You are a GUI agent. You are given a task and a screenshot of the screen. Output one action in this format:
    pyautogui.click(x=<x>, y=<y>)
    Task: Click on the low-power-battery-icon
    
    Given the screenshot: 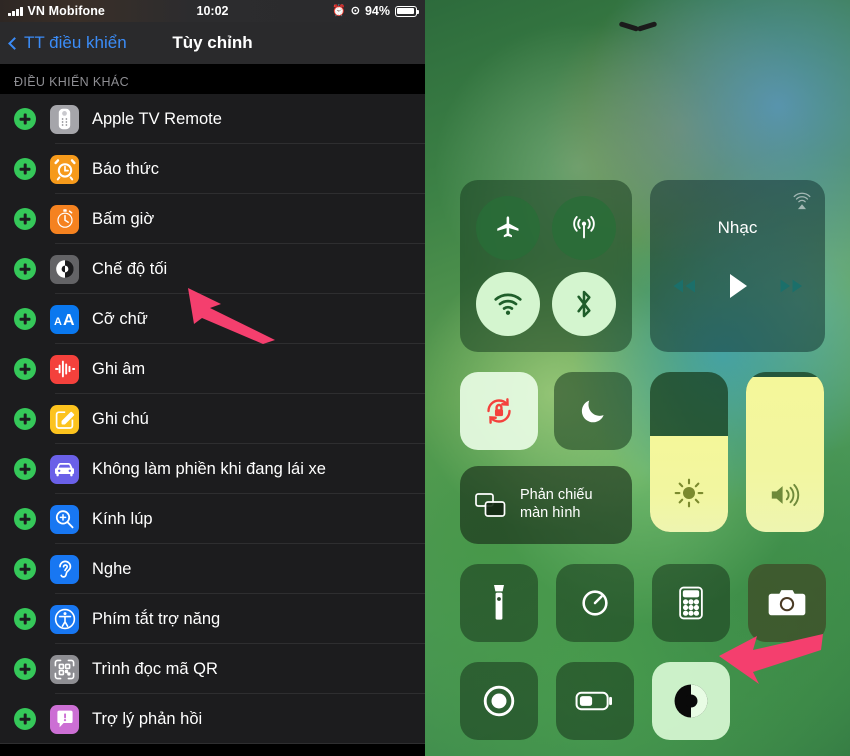 What is the action you would take?
    pyautogui.click(x=593, y=701)
    